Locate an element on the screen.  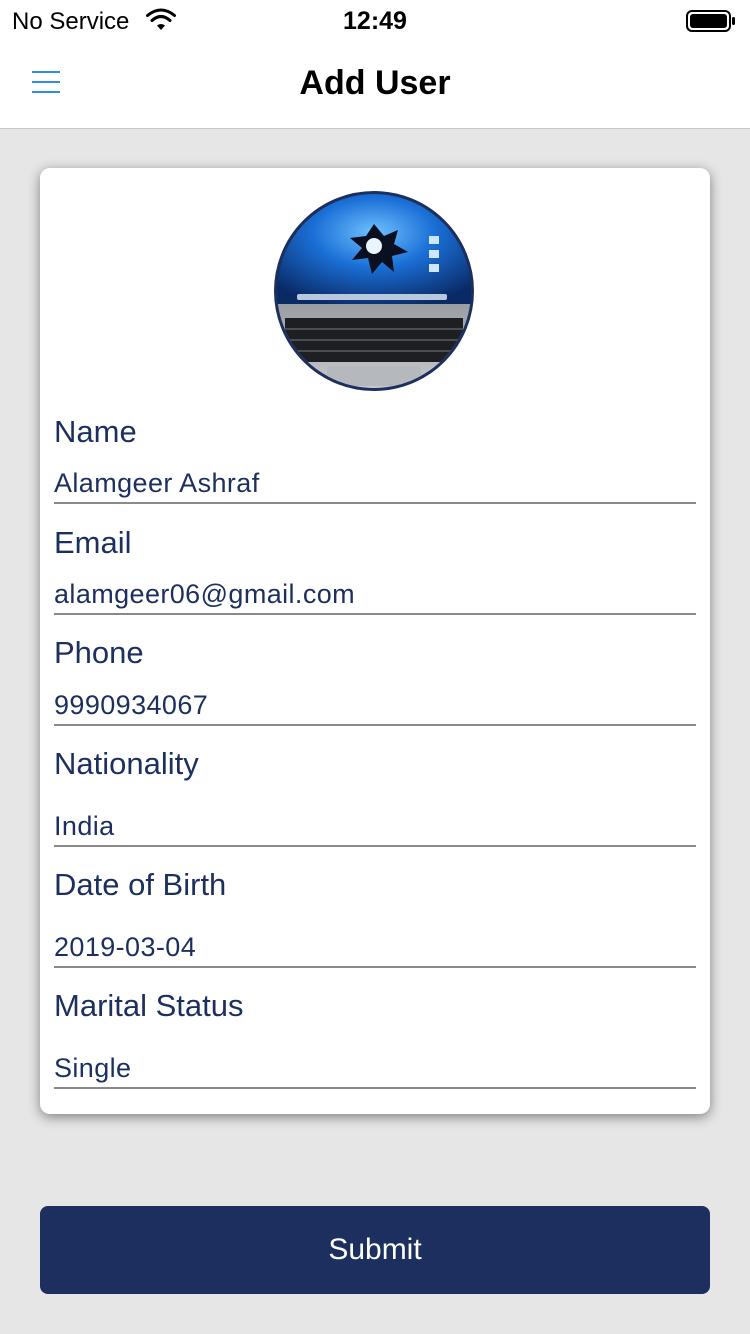
laptop-photo is located at coordinates (374, 291).